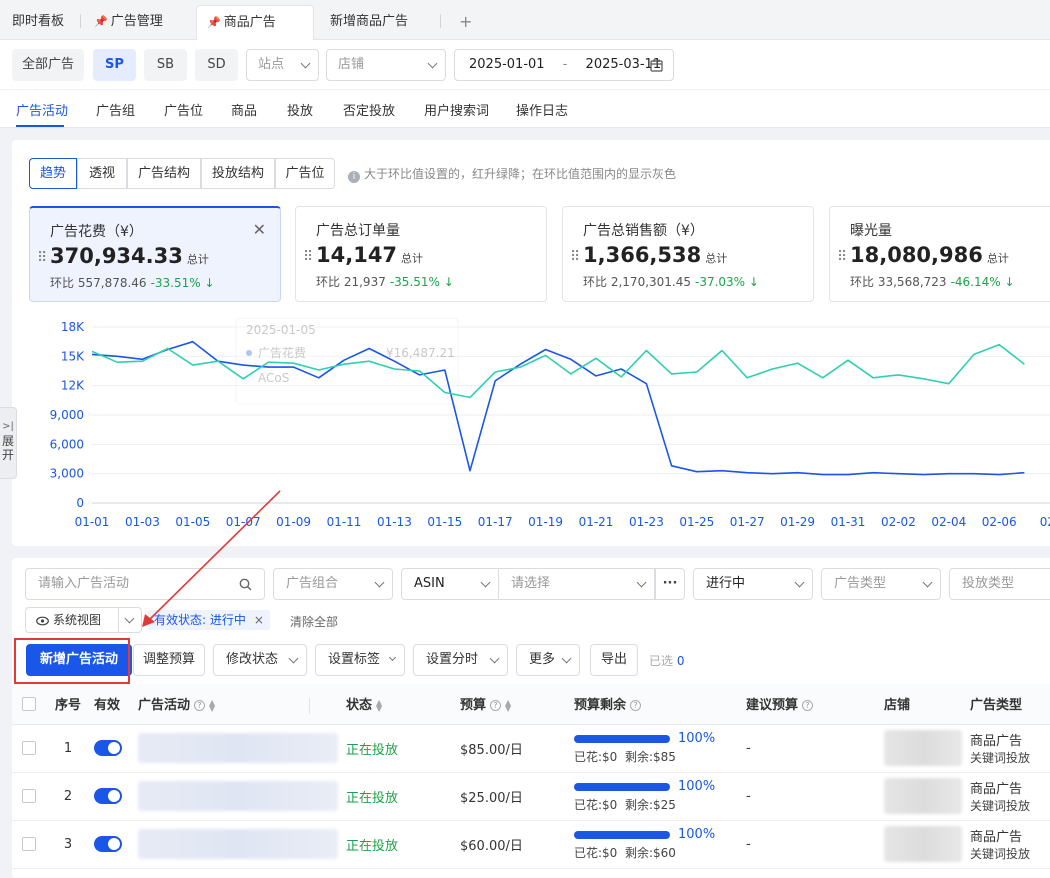  Describe the element at coordinates (238, 704) in the screenshot. I see `col-header-campaign: 广告活动? ▲ ▼` at that location.